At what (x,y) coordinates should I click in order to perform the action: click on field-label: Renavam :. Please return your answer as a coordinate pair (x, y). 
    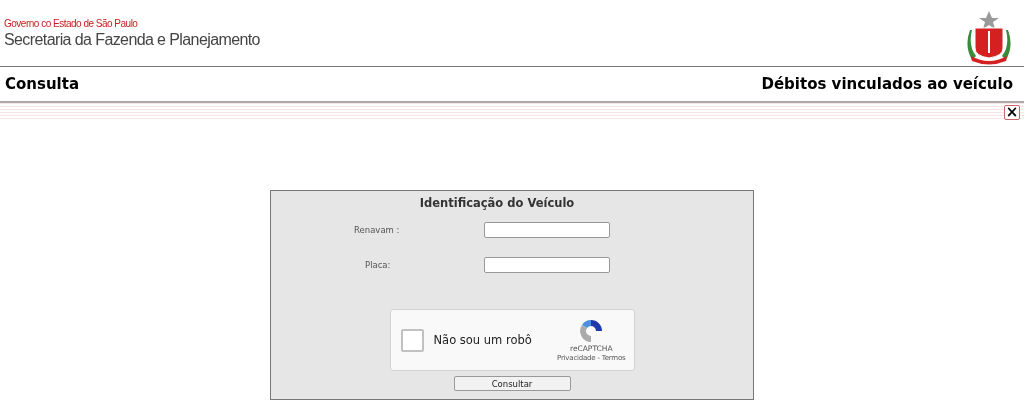
    Looking at the image, I should click on (377, 230).